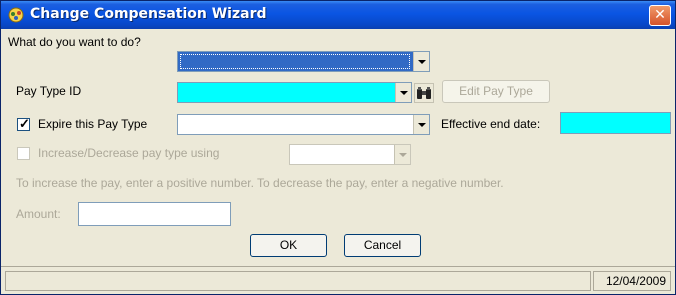 This screenshot has height=295, width=676. I want to click on pay-type-id-select, so click(294, 92).